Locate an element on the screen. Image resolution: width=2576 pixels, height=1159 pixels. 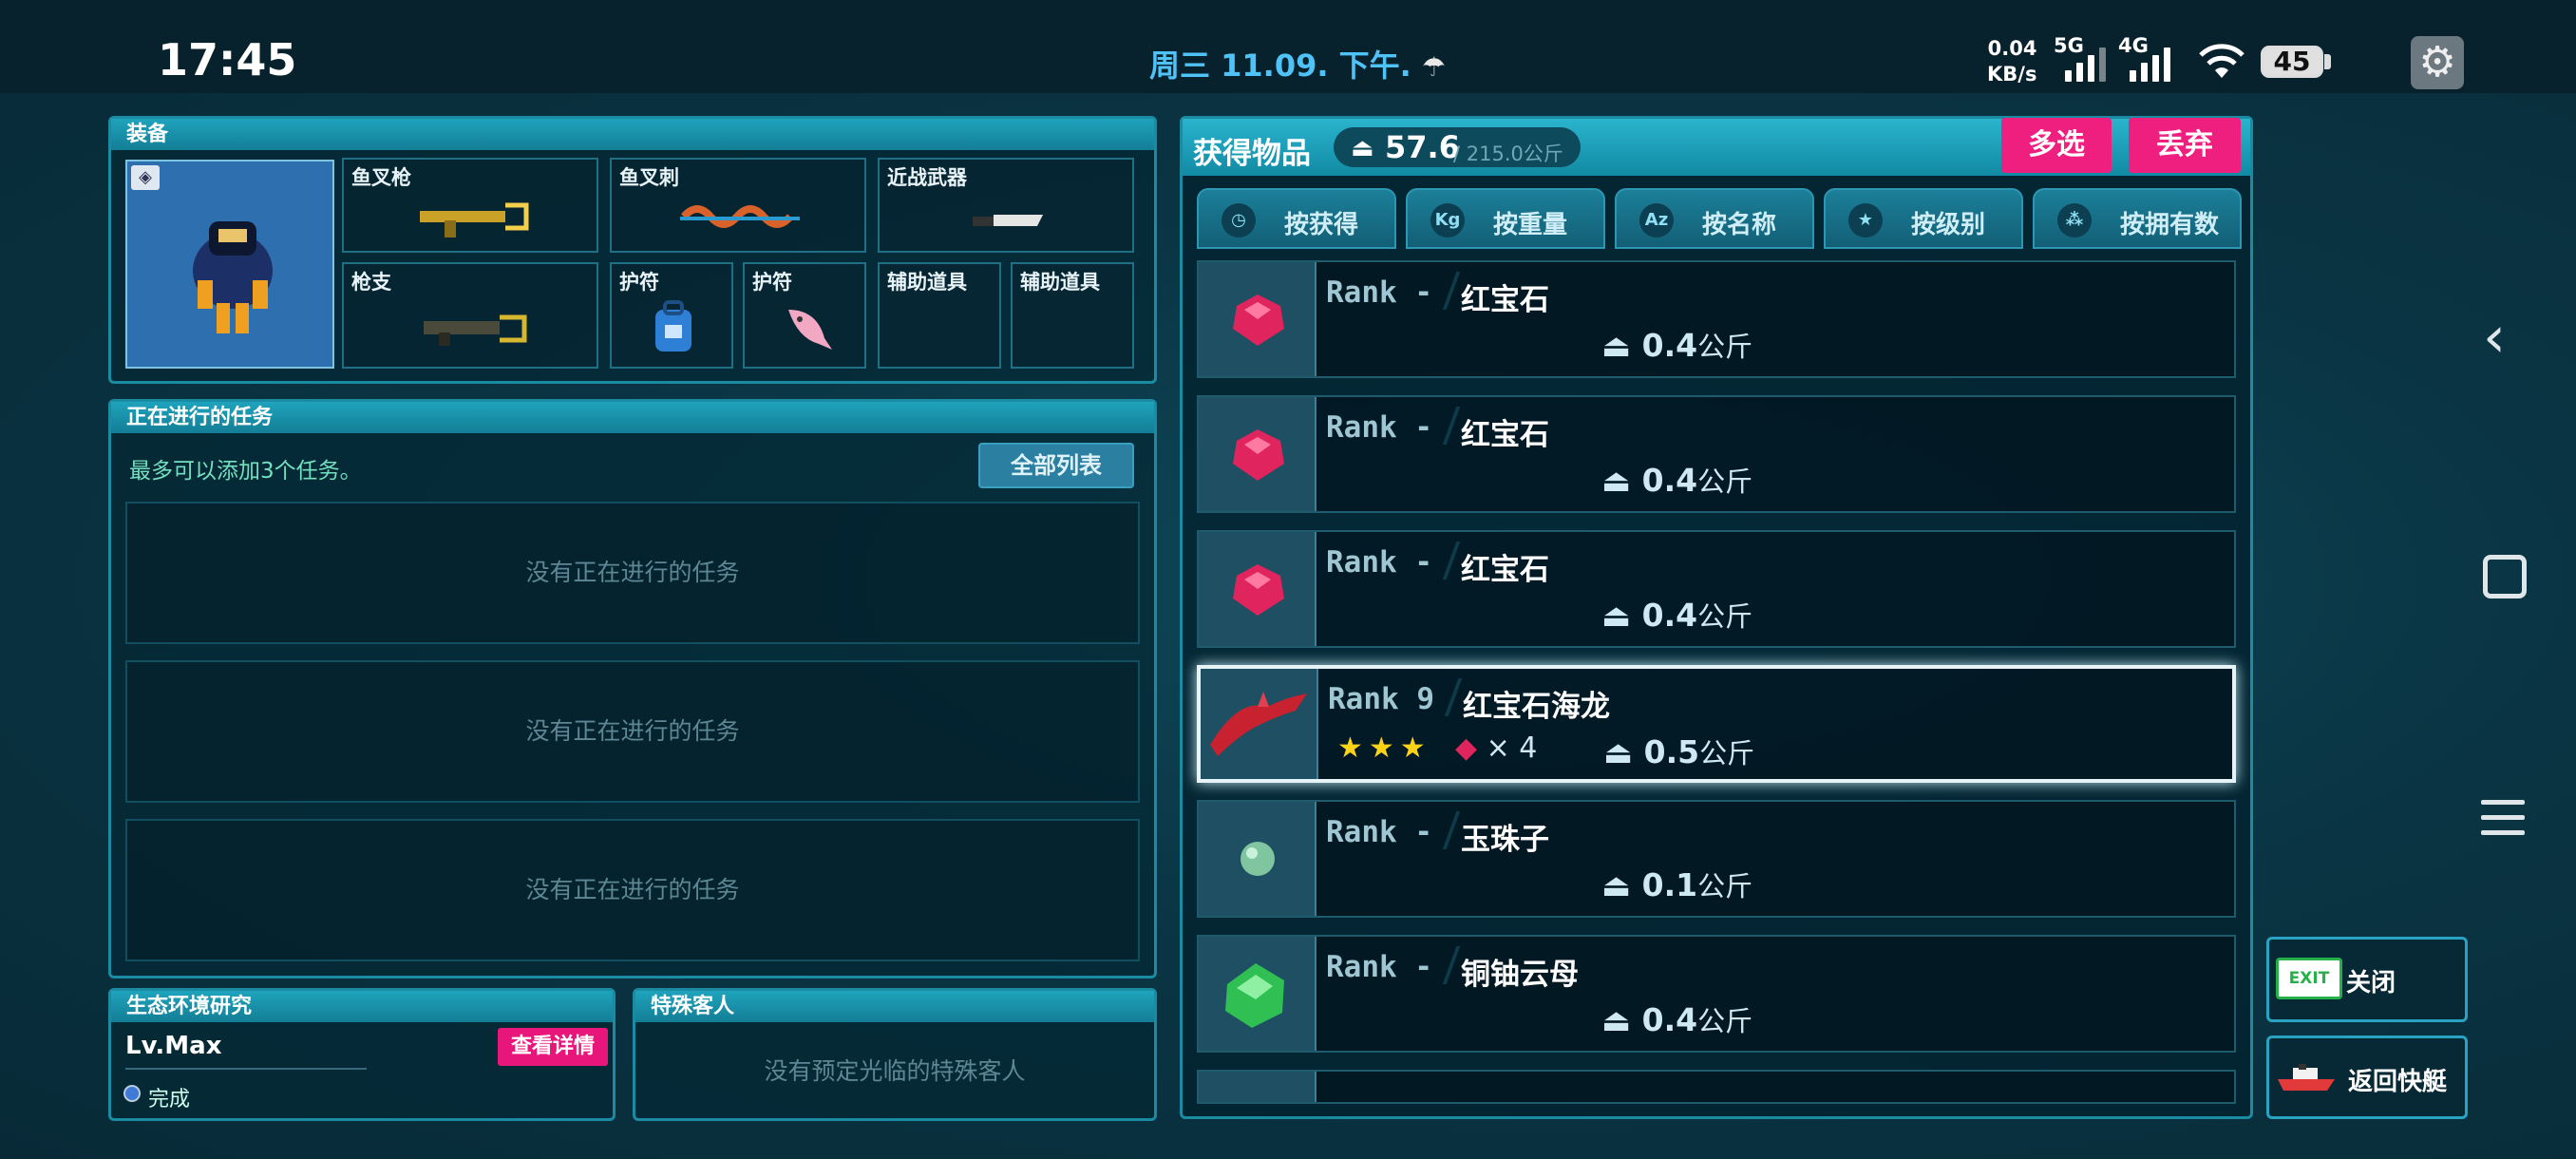
return-to-boat-label: 返回快艇 is located at coordinates (2398, 1082).